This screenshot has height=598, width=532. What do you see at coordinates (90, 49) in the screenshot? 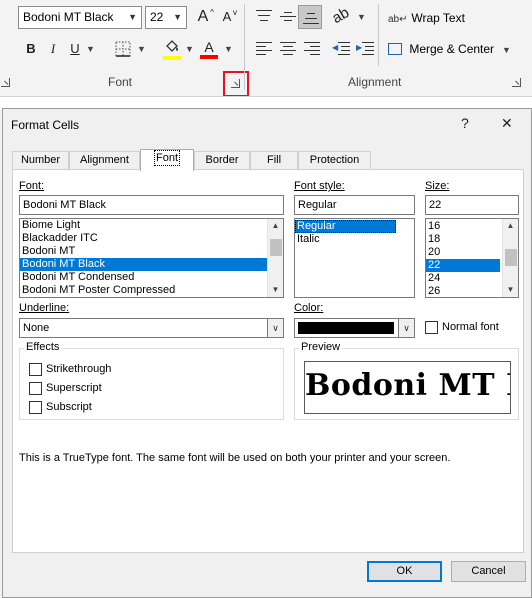
I see `underline-dropdown-icon: ▼` at bounding box center [90, 49].